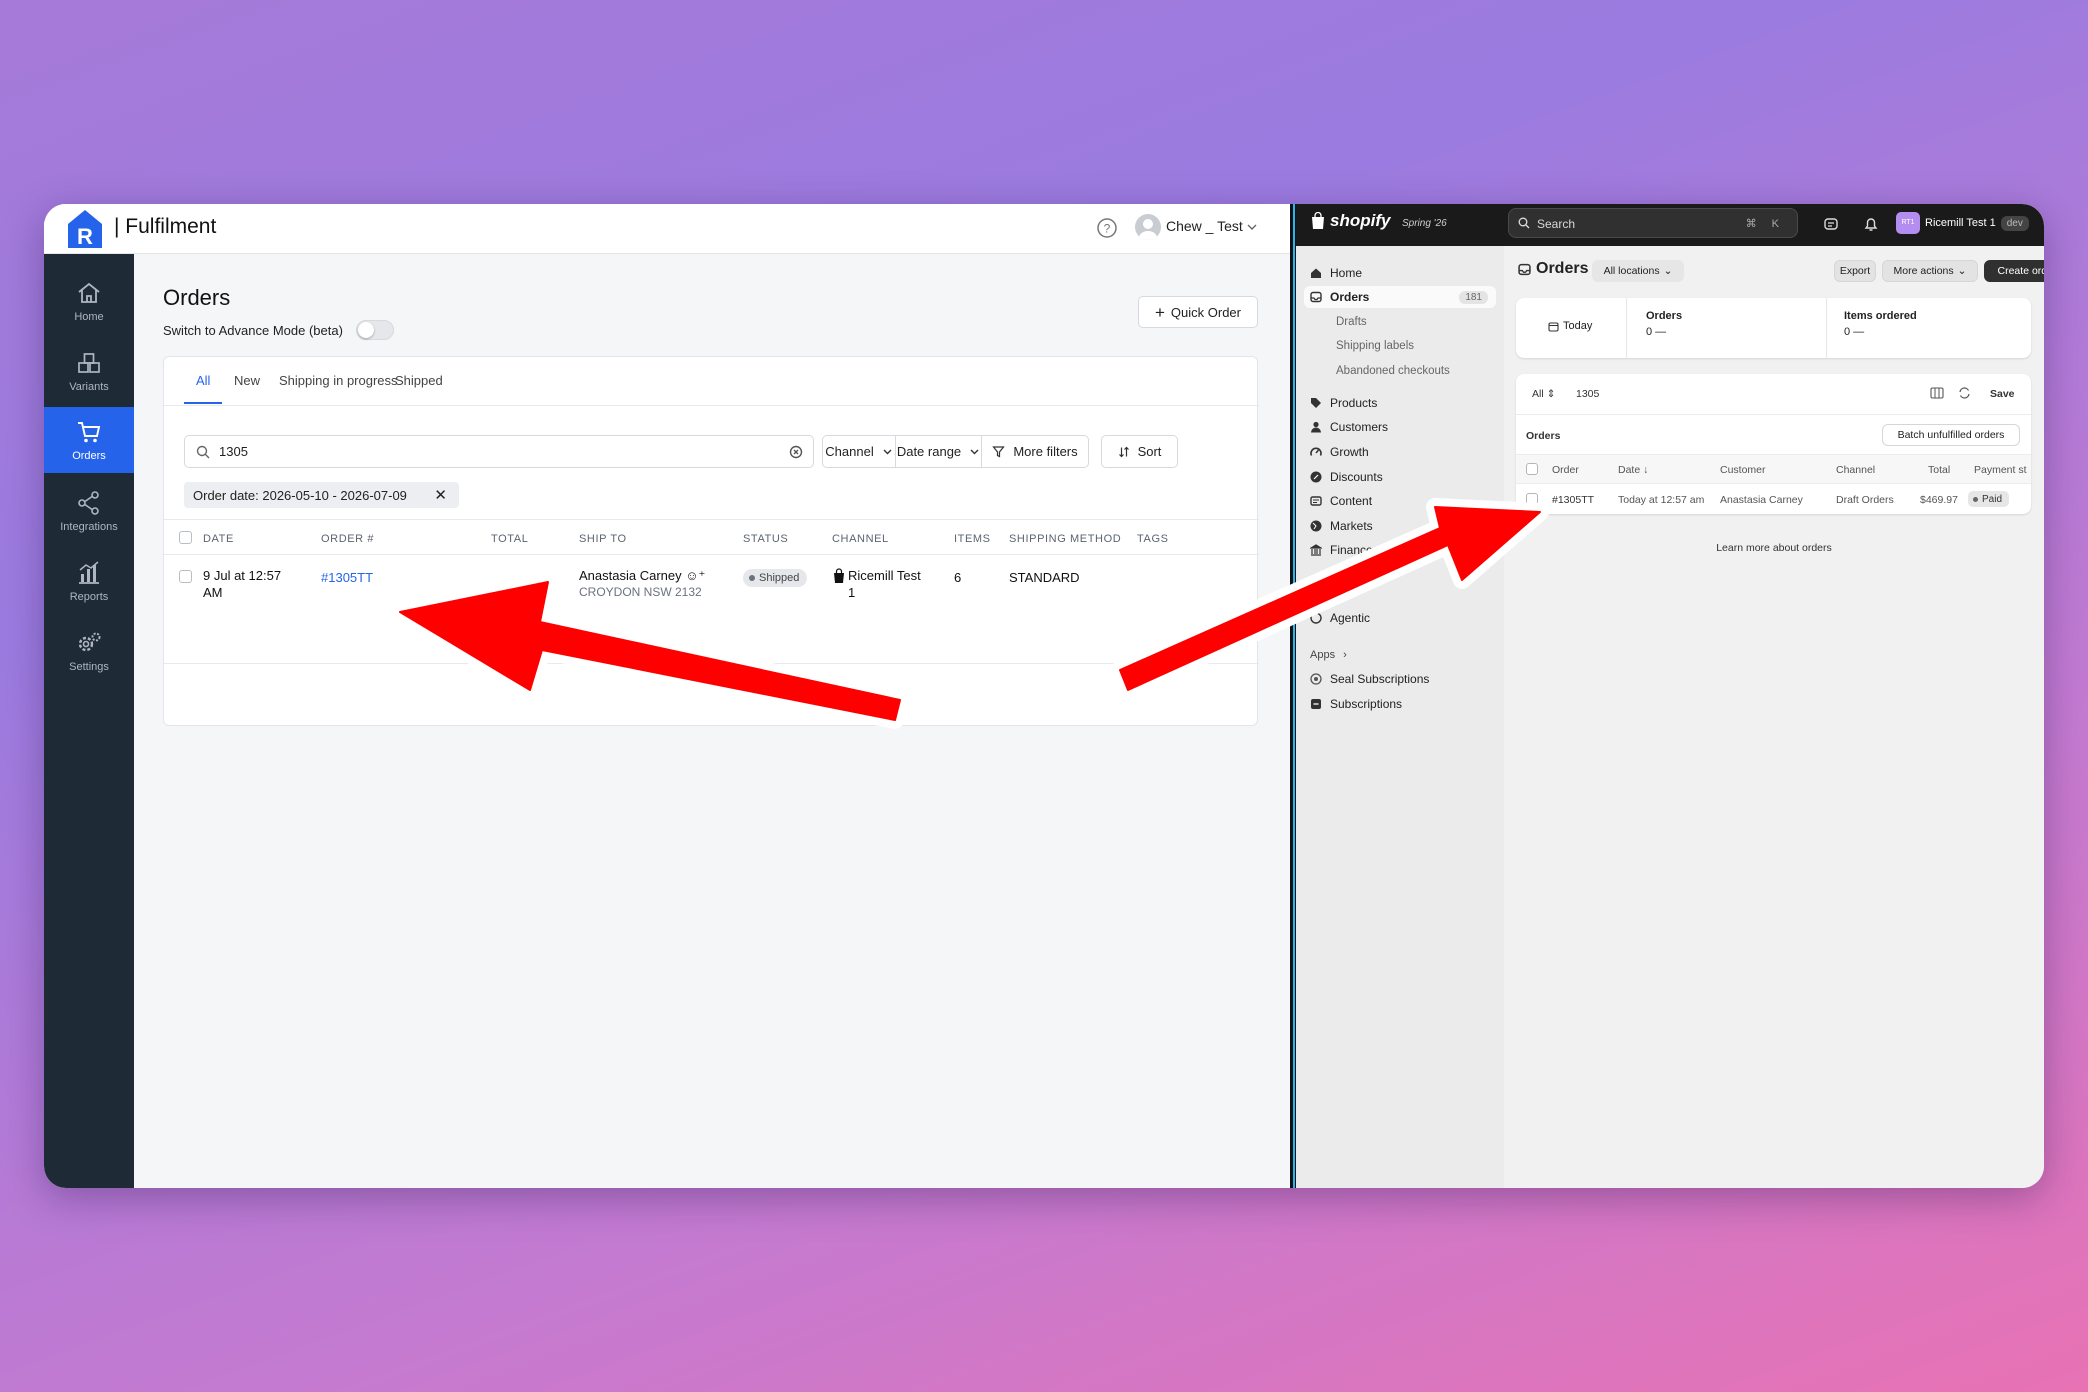  What do you see at coordinates (89, 301) in the screenshot?
I see `nav-home: Home` at bounding box center [89, 301].